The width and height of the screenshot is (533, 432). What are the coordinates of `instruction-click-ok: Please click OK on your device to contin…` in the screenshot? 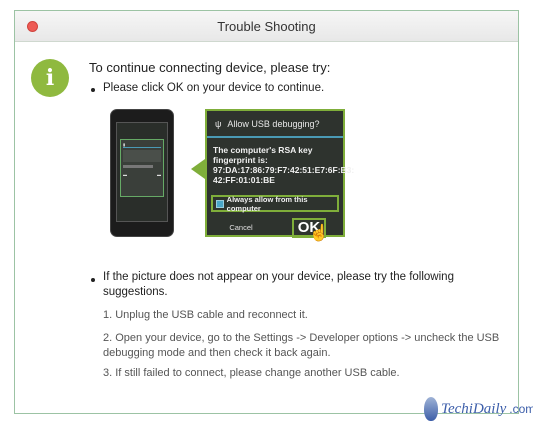 It's located at (214, 88).